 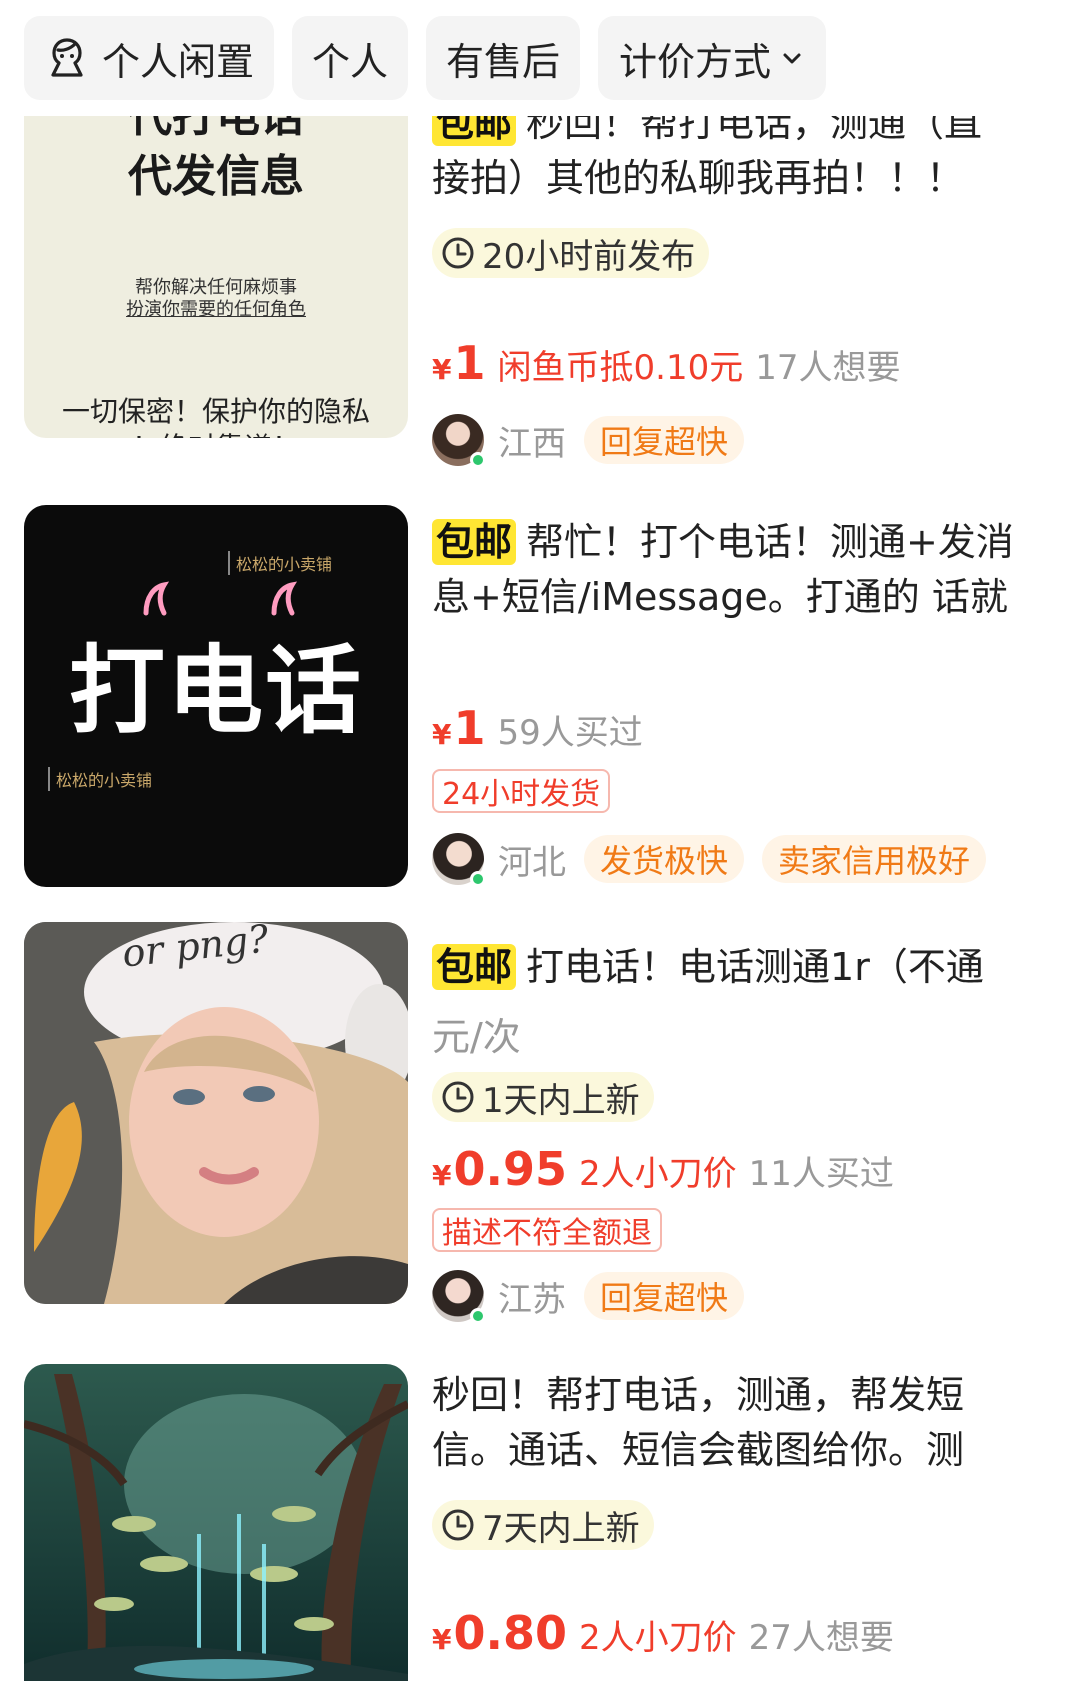 I want to click on title-text: 息+短信/iMessage。打通的 话就, so click(x=720, y=597).